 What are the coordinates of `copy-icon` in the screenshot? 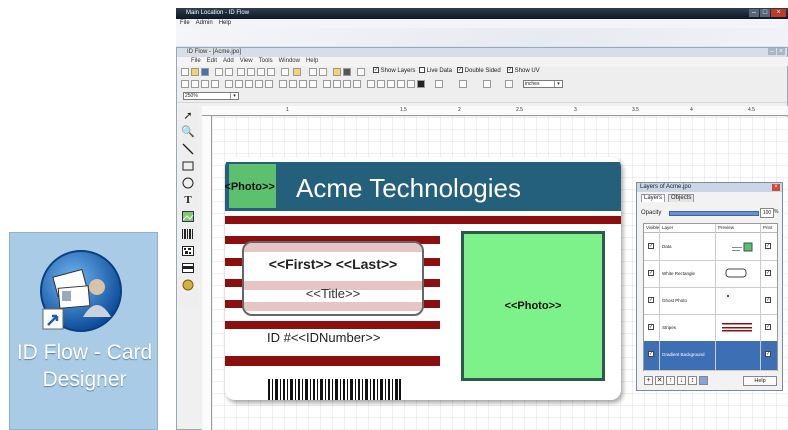 It's located at (251, 72).